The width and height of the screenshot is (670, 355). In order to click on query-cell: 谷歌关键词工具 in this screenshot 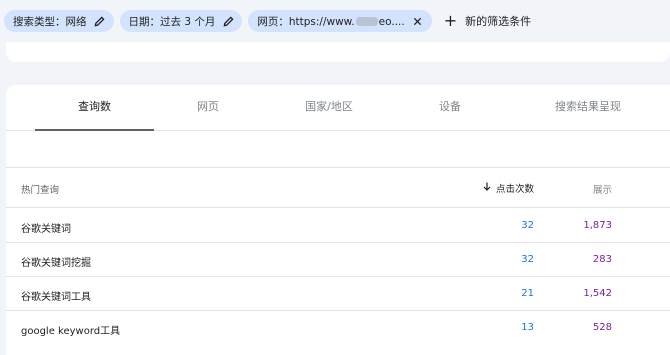, I will do `click(56, 297)`.